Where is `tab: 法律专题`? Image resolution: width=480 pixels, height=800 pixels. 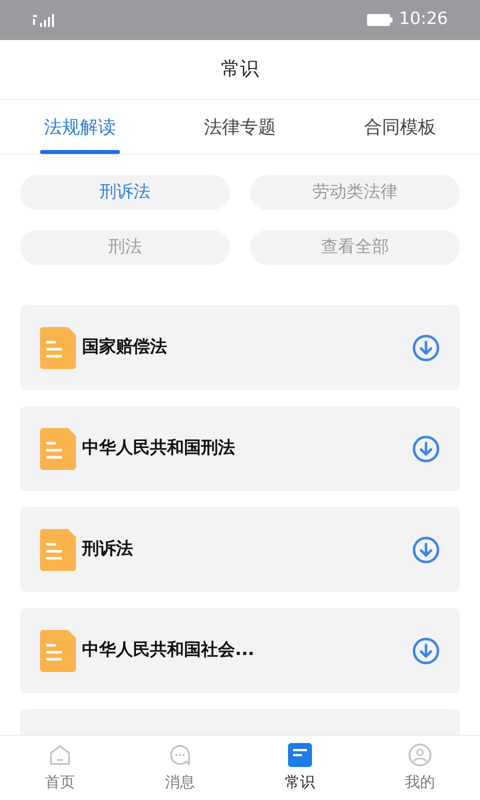 tab: 法律专题 is located at coordinates (240, 127).